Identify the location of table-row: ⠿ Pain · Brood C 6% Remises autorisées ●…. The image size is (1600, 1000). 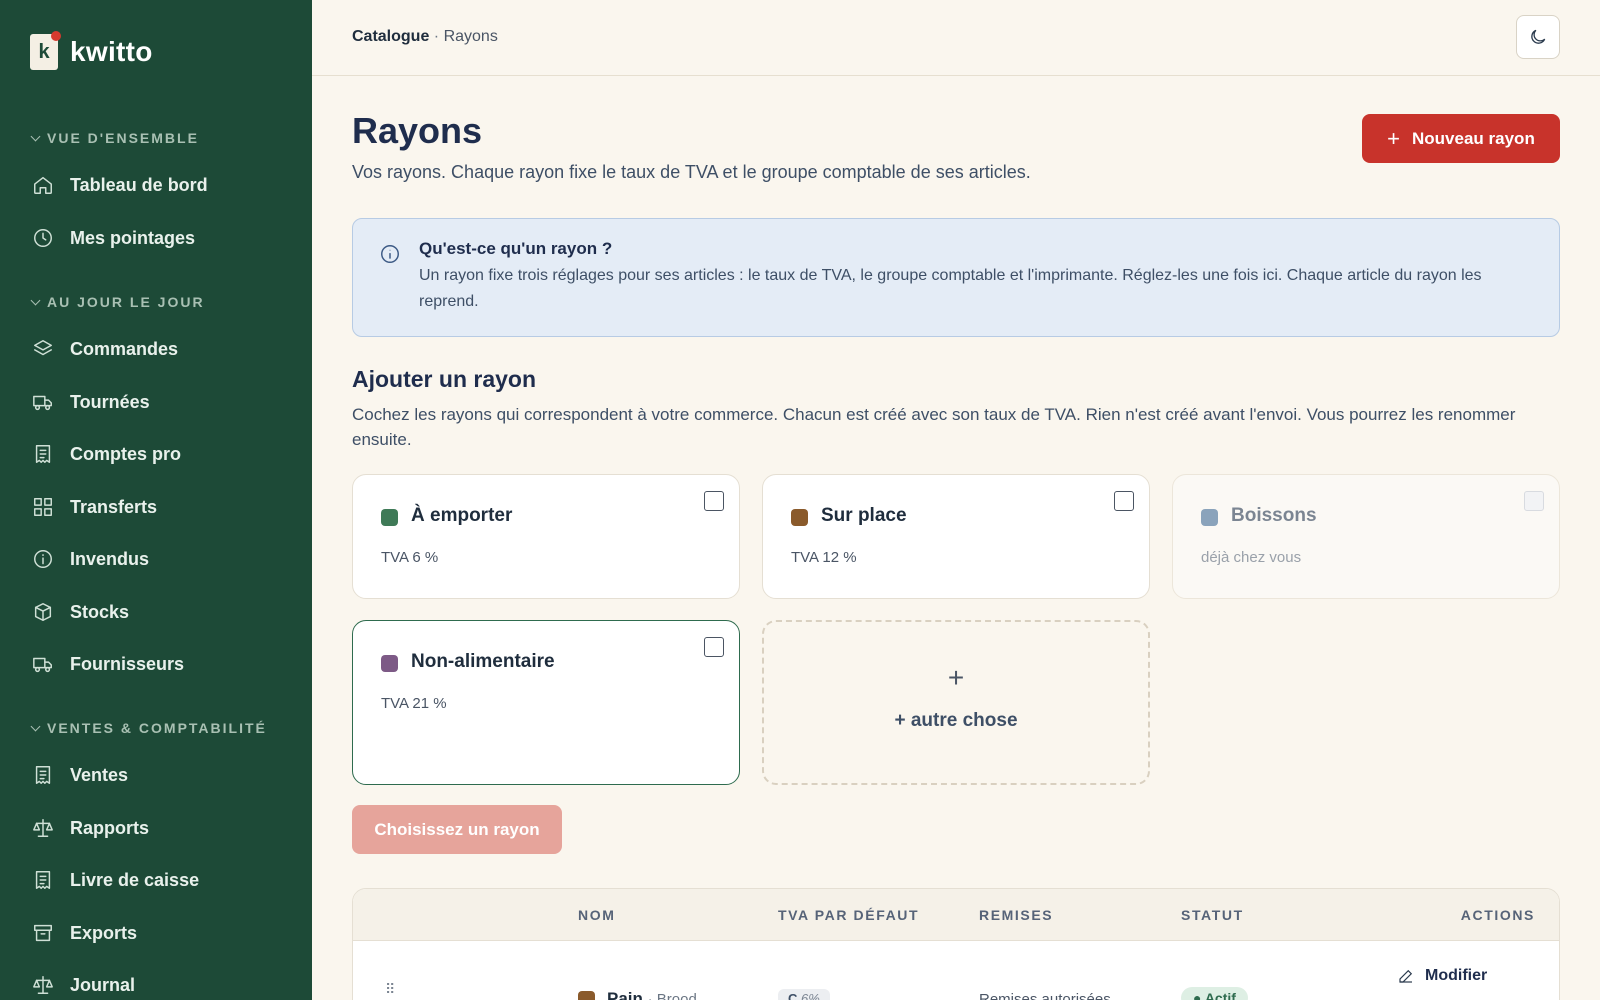
(956, 970).